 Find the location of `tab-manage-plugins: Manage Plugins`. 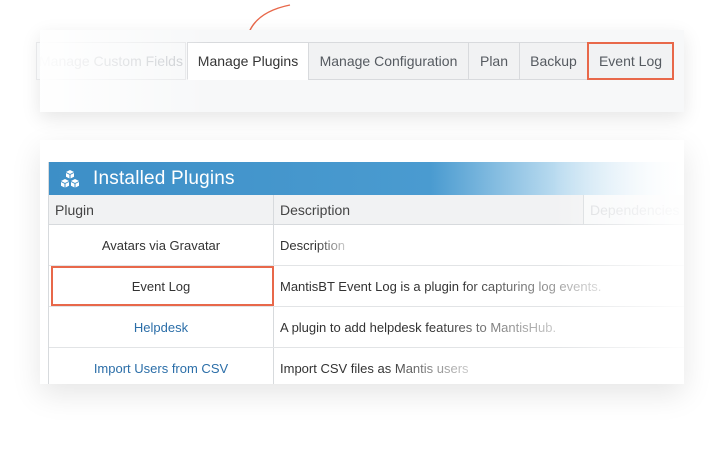

tab-manage-plugins: Manage Plugins is located at coordinates (248, 61).